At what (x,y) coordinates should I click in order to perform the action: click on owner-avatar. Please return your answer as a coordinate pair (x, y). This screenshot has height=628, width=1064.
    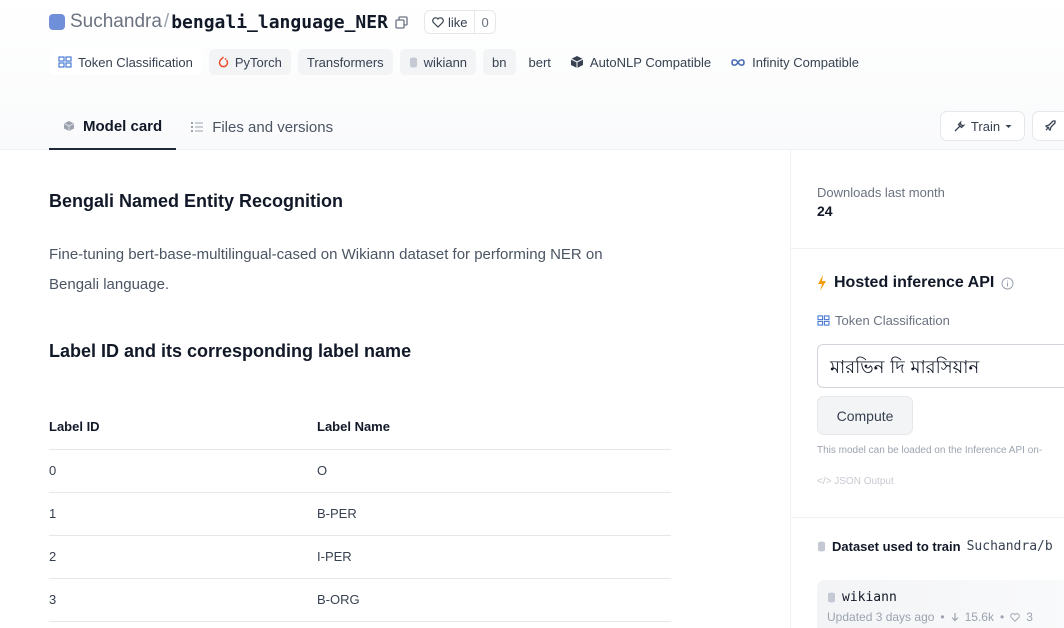
    Looking at the image, I should click on (57, 22).